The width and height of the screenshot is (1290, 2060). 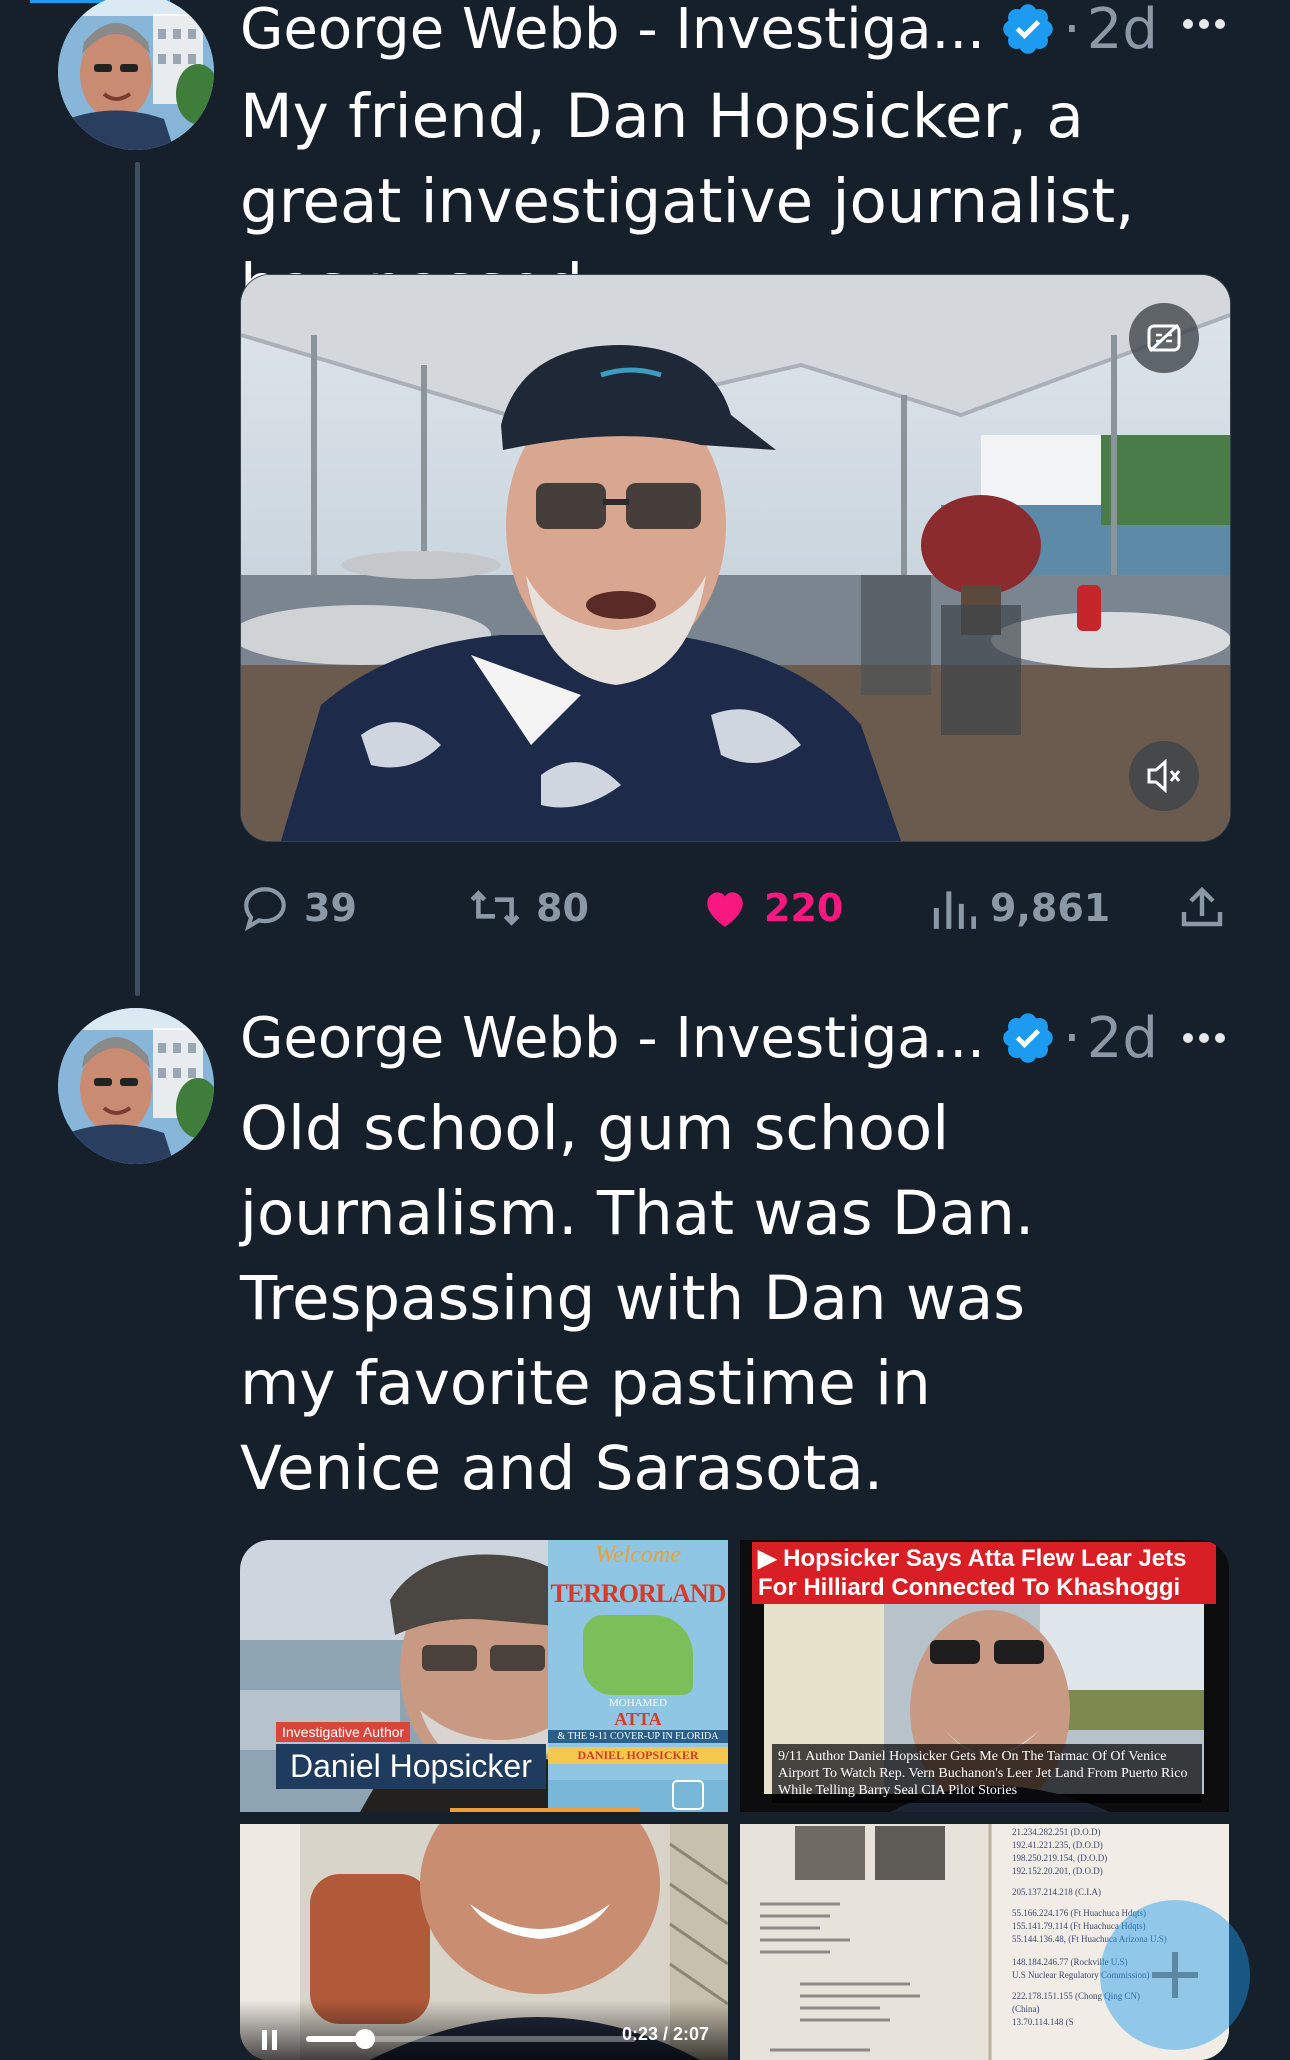 I want to click on retweet-icon, so click(x=495, y=908).